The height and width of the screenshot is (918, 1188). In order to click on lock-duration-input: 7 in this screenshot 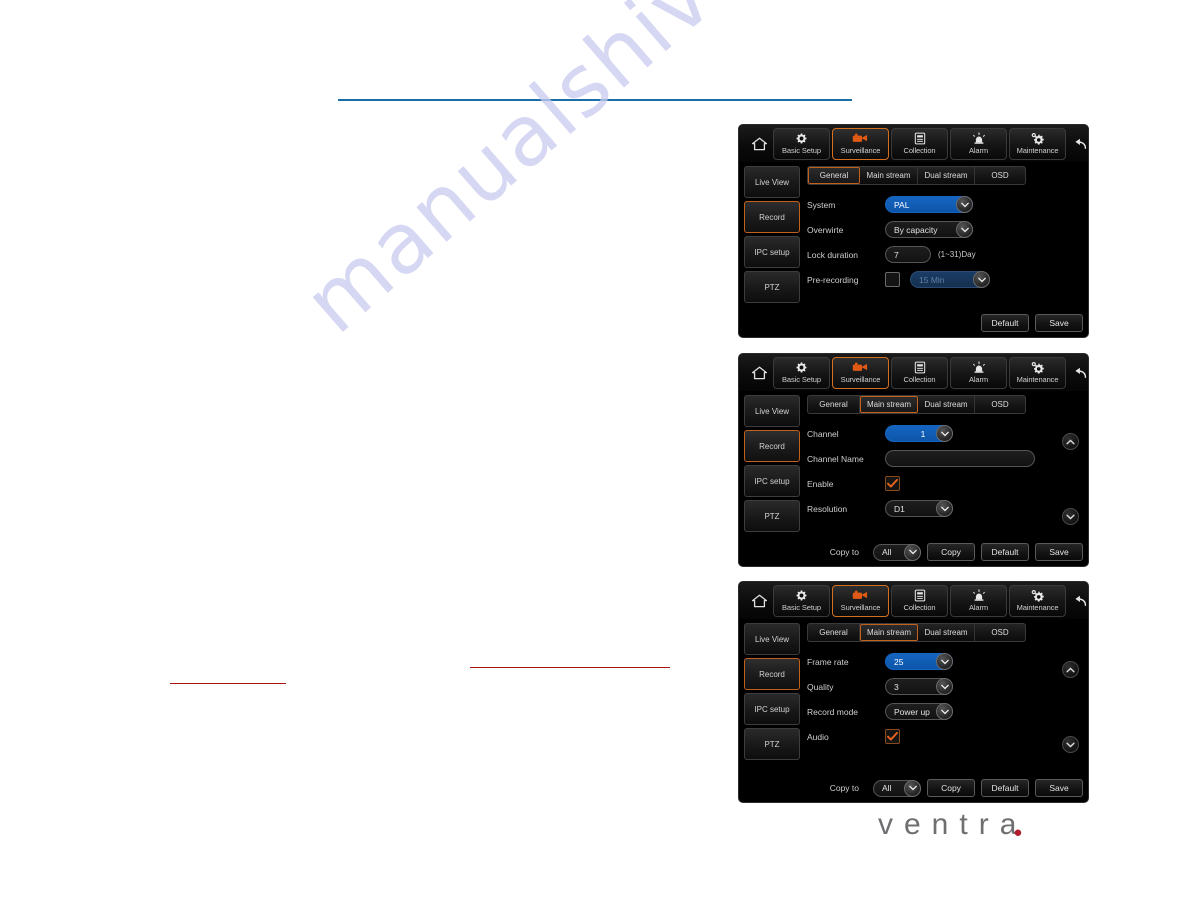, I will do `click(908, 254)`.